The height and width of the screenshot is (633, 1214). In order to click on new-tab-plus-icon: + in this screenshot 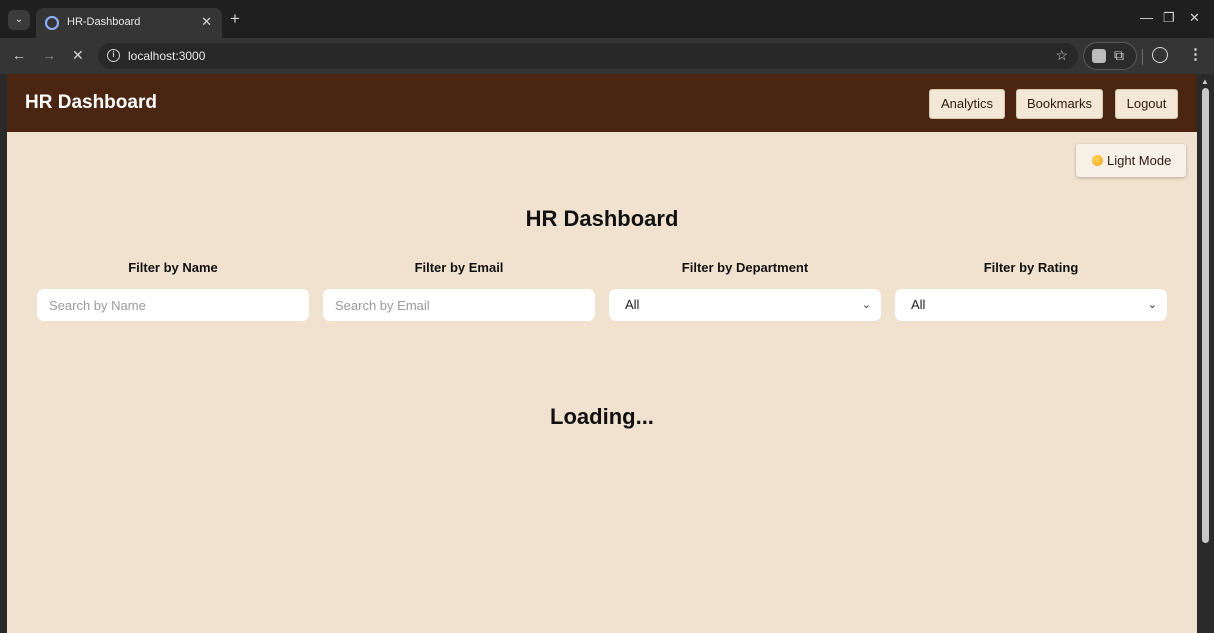, I will do `click(235, 18)`.